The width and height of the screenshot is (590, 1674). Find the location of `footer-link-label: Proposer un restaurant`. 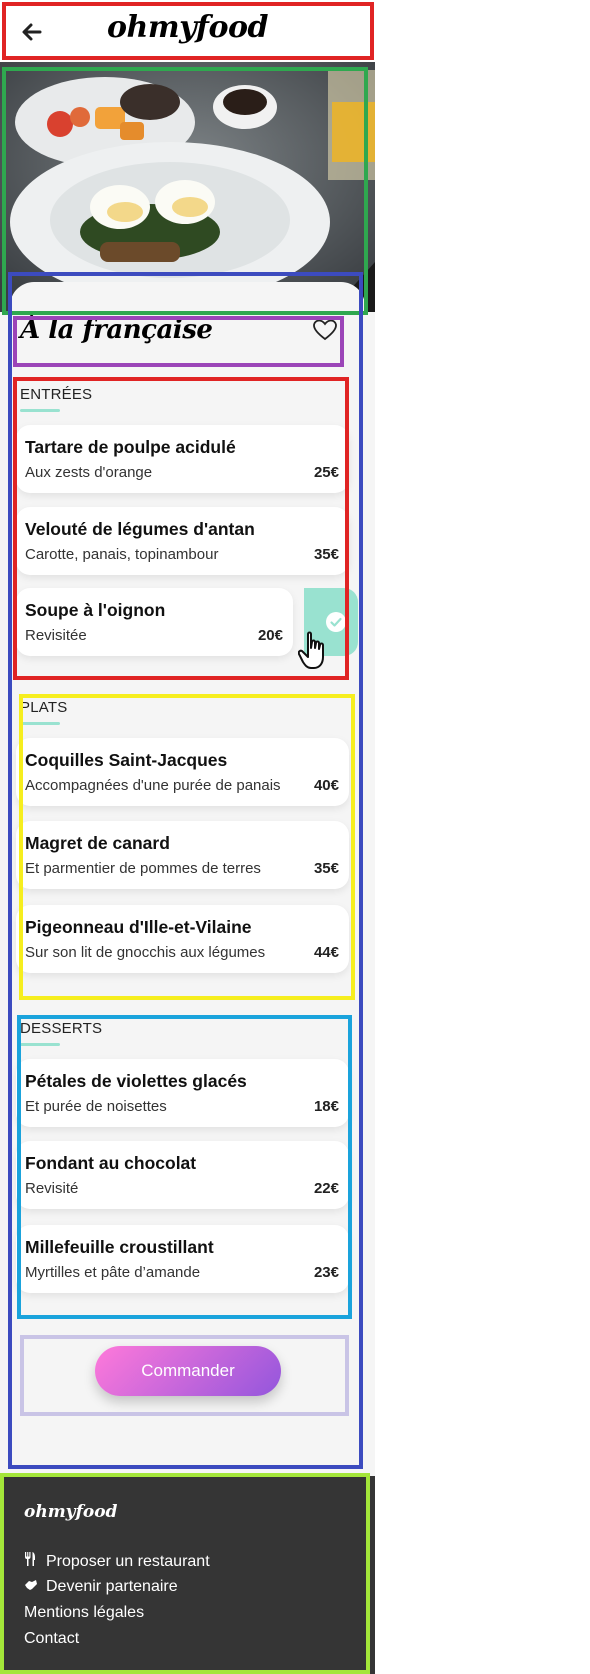

footer-link-label: Proposer un restaurant is located at coordinates (128, 1561).